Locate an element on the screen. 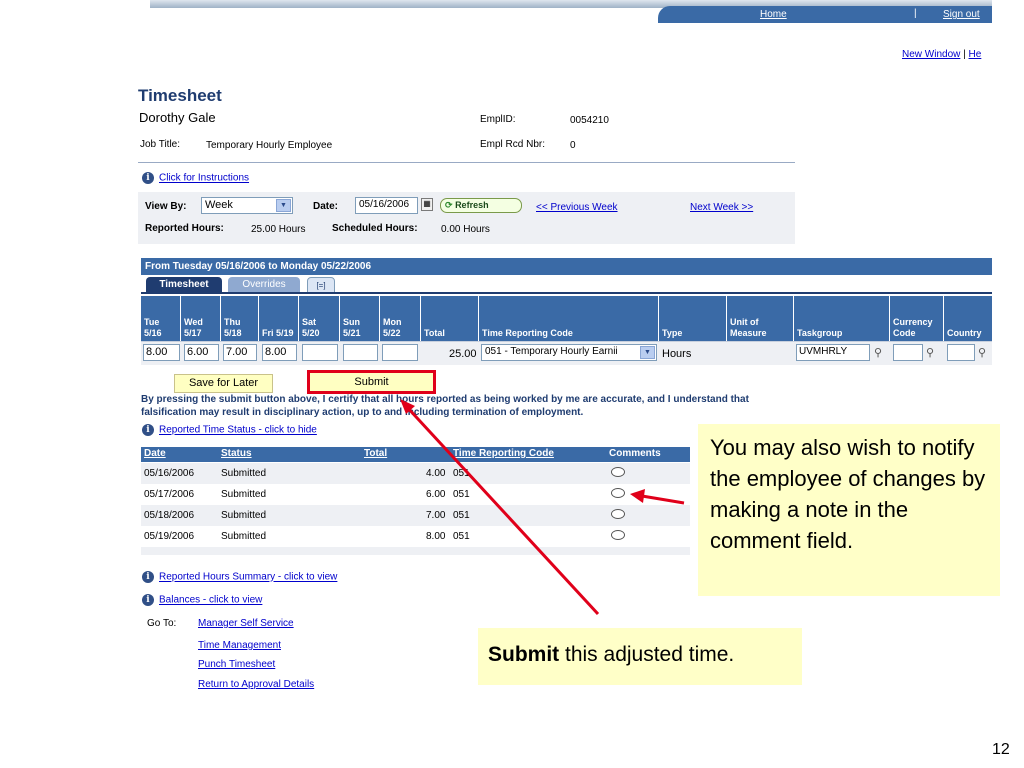 This screenshot has height=768, width=1024. country-input is located at coordinates (961, 352).